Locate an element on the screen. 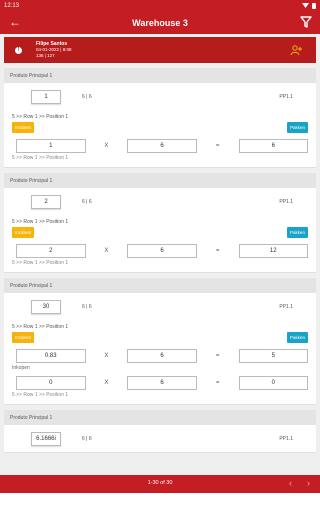 The width and height of the screenshot is (320, 512). next-page-icon: › is located at coordinates (308, 483).